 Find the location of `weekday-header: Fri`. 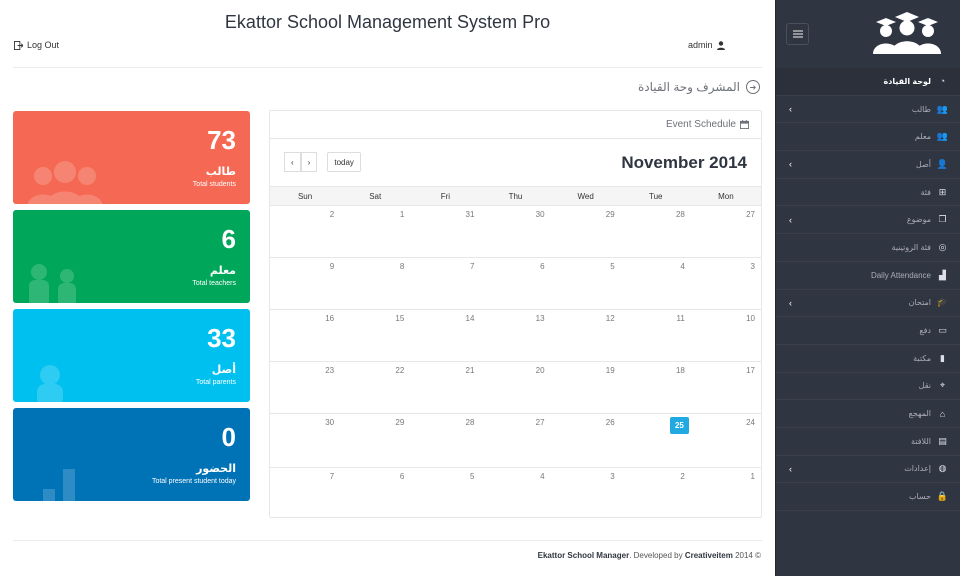

weekday-header: Fri is located at coordinates (445, 196).